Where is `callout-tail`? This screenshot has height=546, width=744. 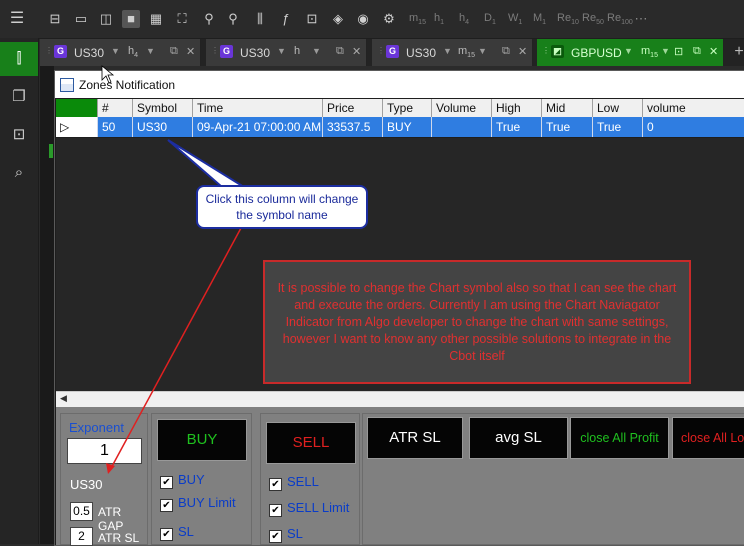
callout-tail is located at coordinates (207, 163).